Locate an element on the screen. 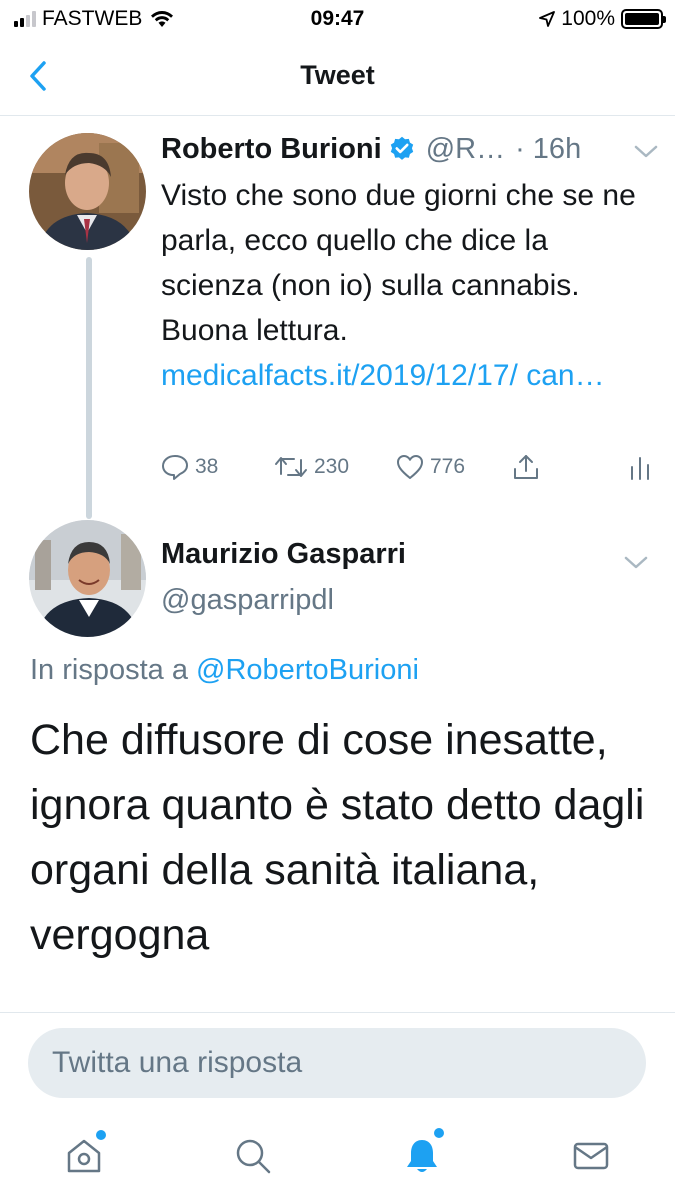  tab-notifications is located at coordinates (422, 1156).